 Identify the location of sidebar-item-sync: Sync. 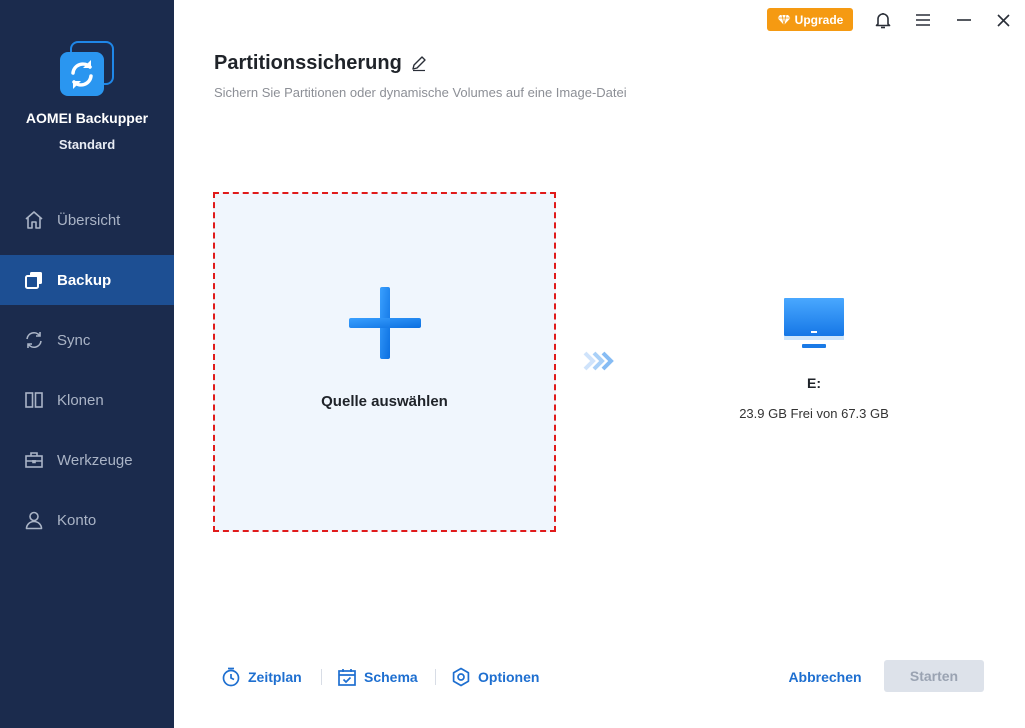
(87, 340).